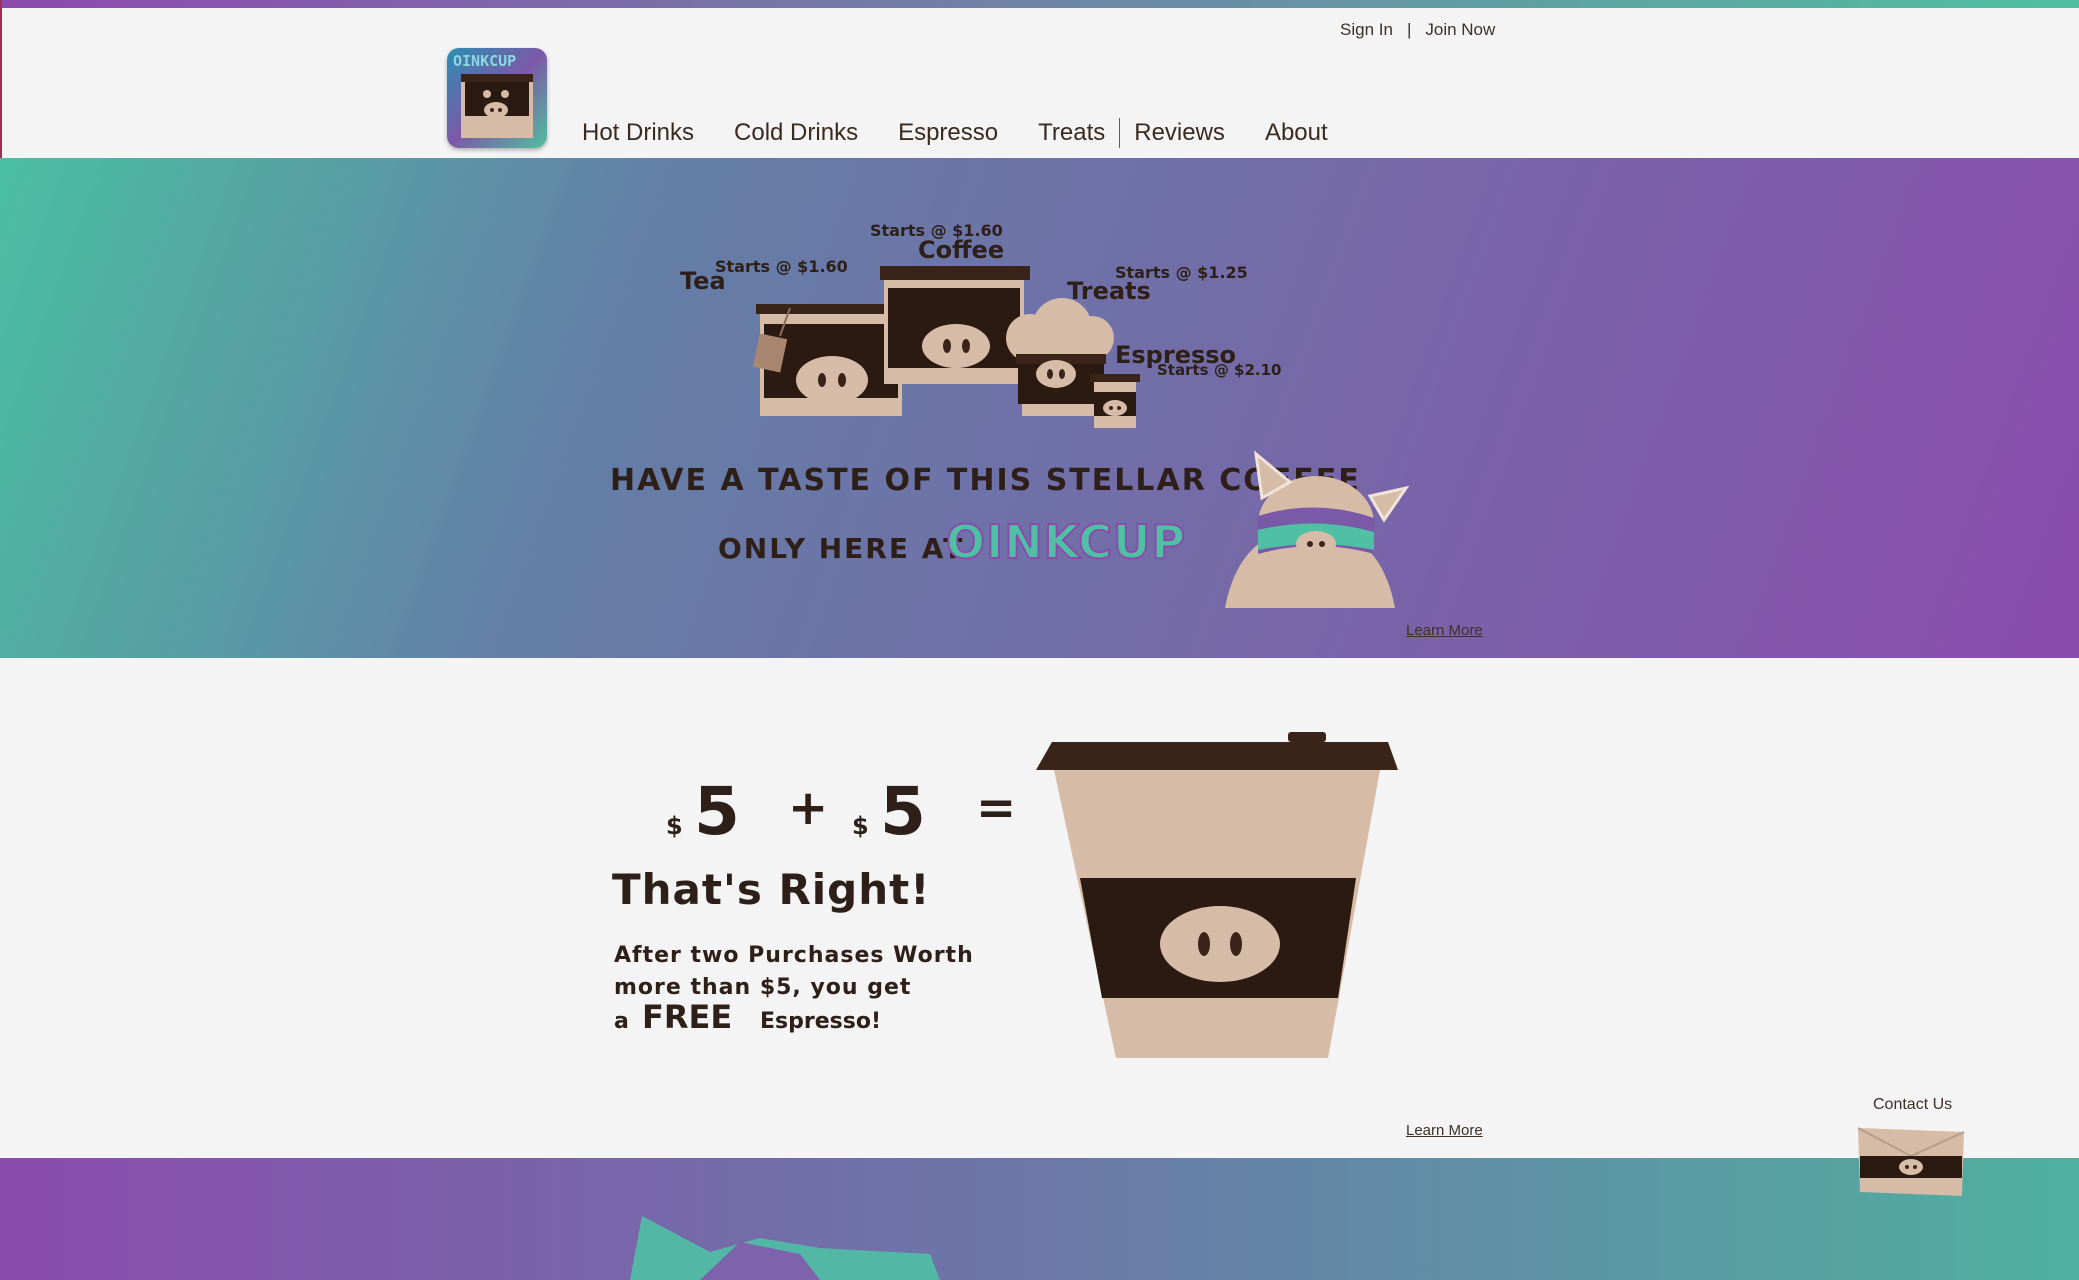 Image resolution: width=2079 pixels, height=1280 pixels. I want to click on treats-label: Treats, so click(1109, 291).